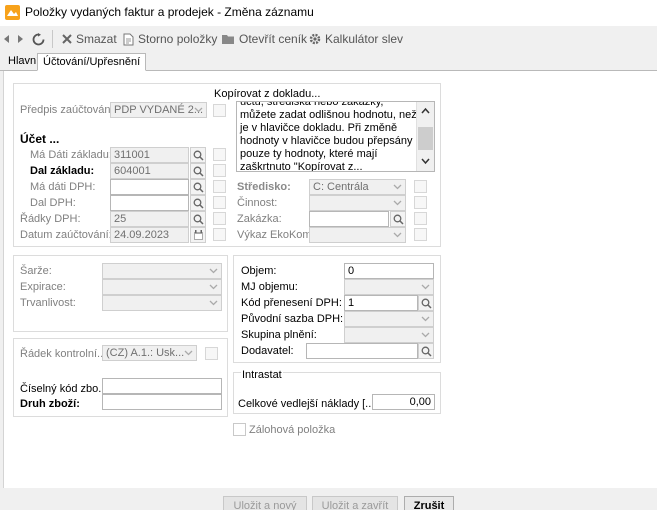 Image resolution: width=657 pixels, height=510 pixels. I want to click on druh-zbozi-input, so click(162, 402).